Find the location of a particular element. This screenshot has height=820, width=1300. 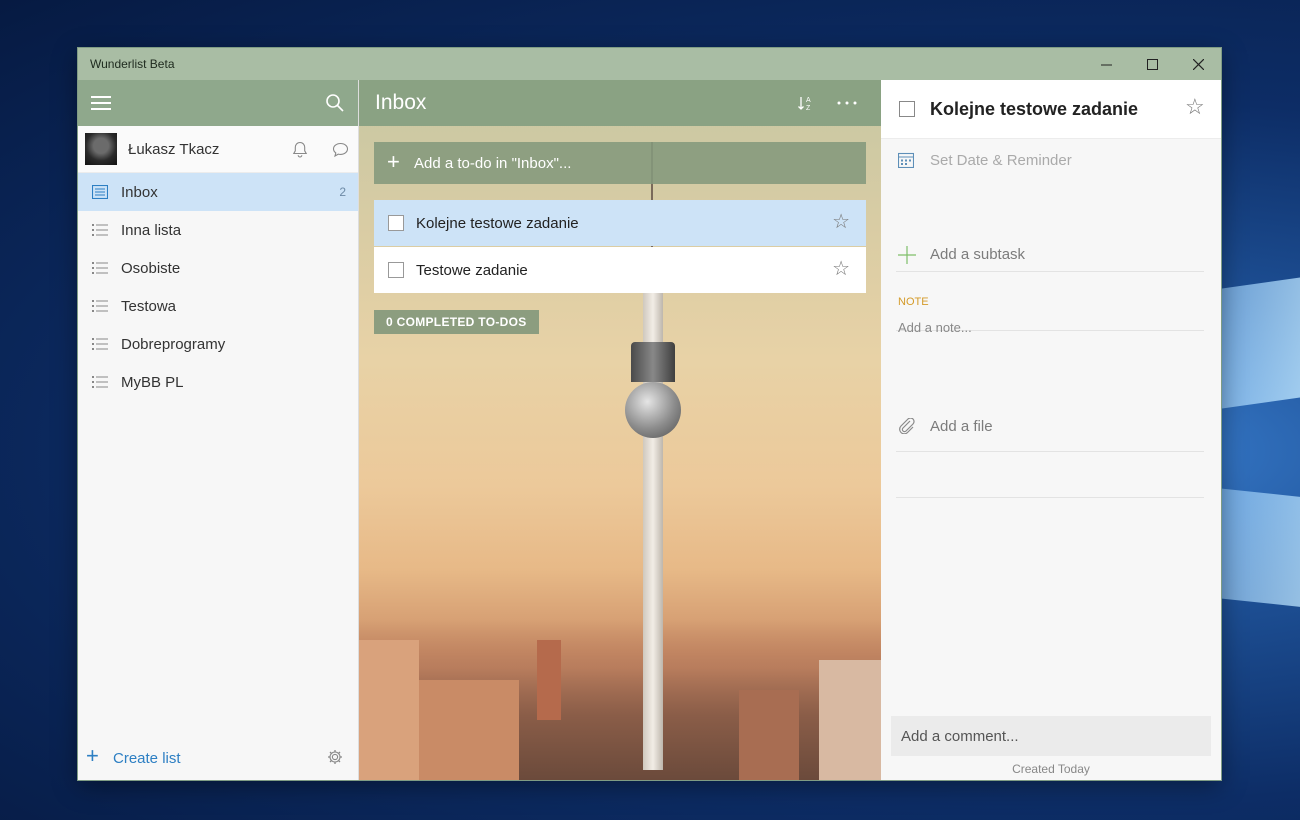

list-title: Inbox is located at coordinates (401, 102).